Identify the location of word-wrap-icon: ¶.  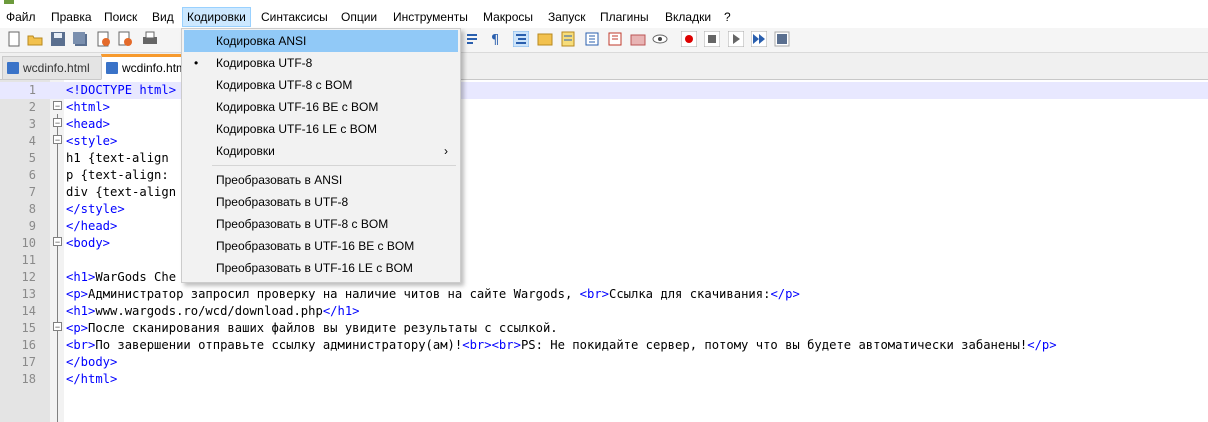
(496, 39).